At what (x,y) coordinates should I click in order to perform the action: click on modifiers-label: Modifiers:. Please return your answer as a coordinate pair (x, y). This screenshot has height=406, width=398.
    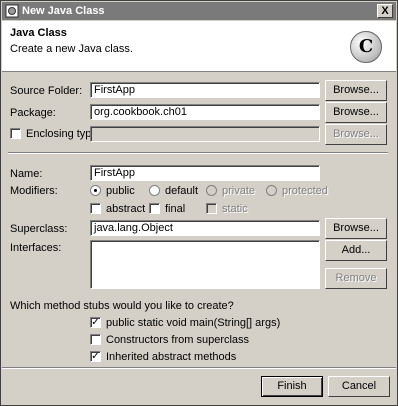
    Looking at the image, I should click on (34, 191).